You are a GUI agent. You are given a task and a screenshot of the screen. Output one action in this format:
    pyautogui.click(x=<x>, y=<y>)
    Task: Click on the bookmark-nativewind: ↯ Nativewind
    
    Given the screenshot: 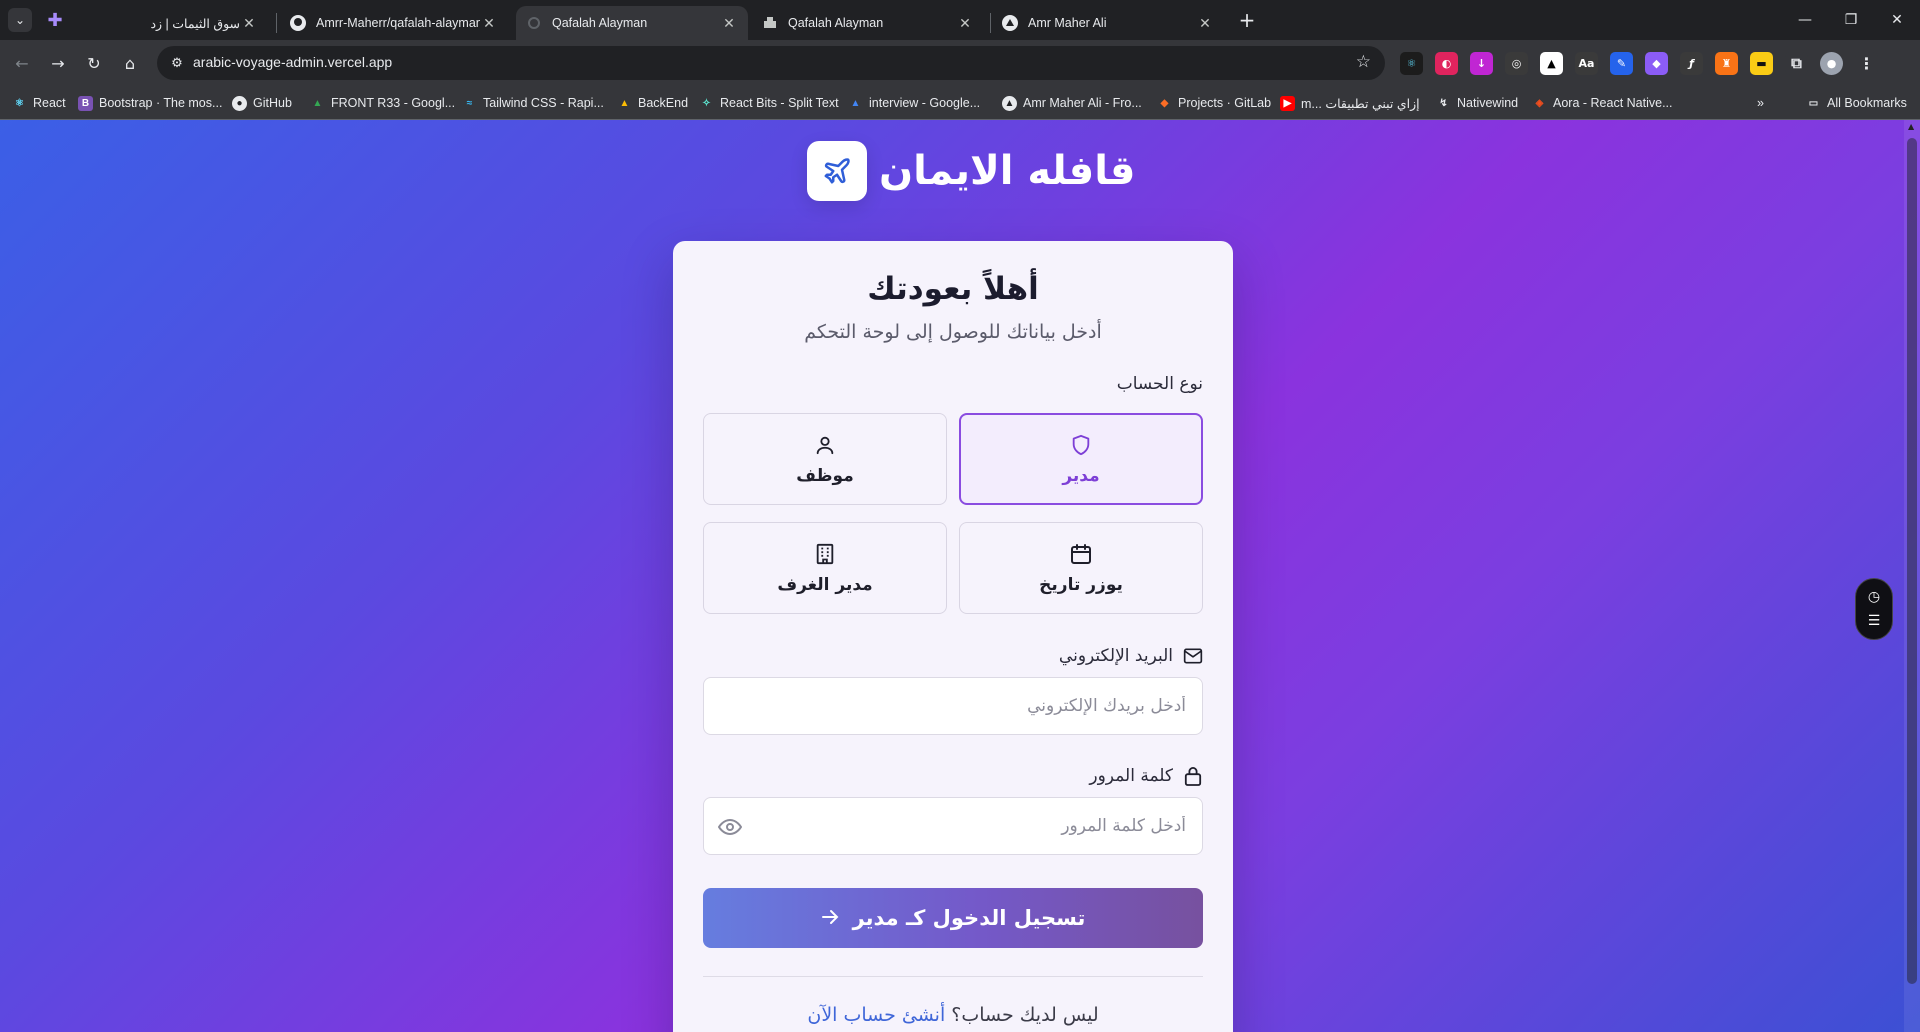 What is the action you would take?
    pyautogui.click(x=1477, y=103)
    